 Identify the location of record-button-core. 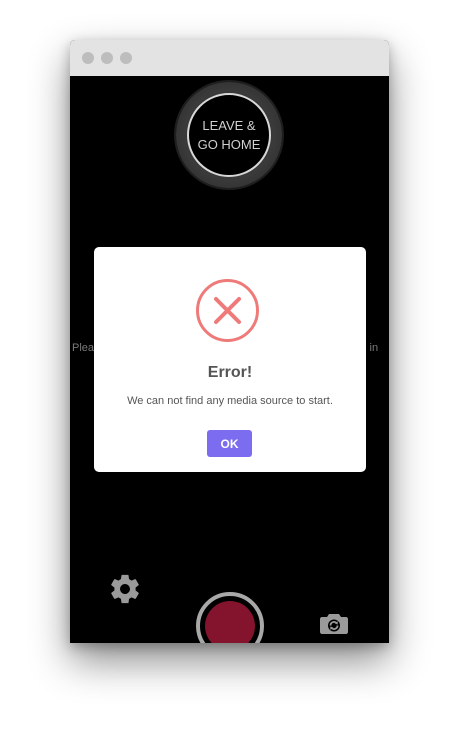
(230, 622).